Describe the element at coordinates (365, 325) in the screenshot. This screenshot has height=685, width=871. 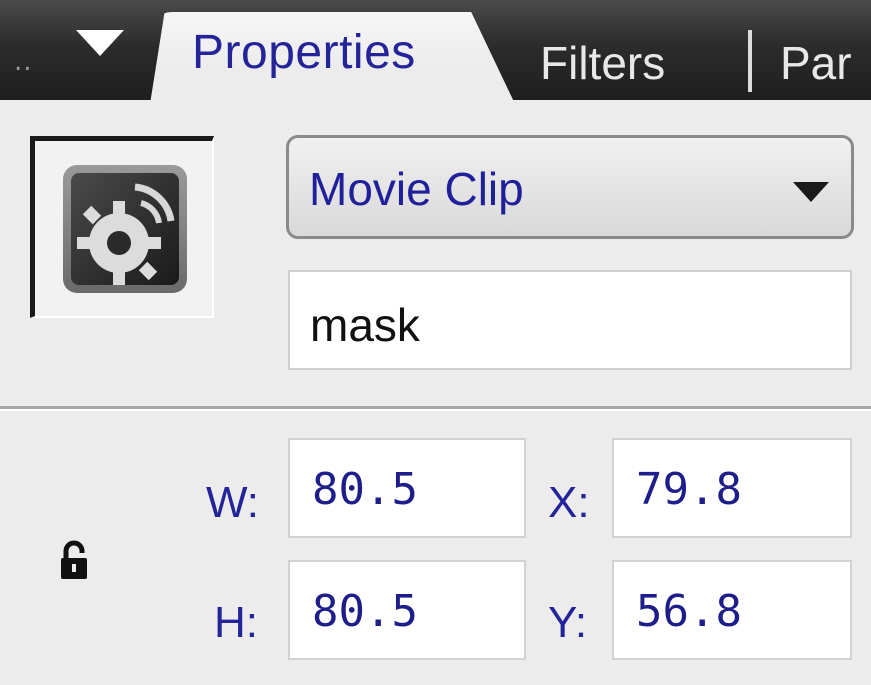
I see `instance-name-value: mask` at that location.